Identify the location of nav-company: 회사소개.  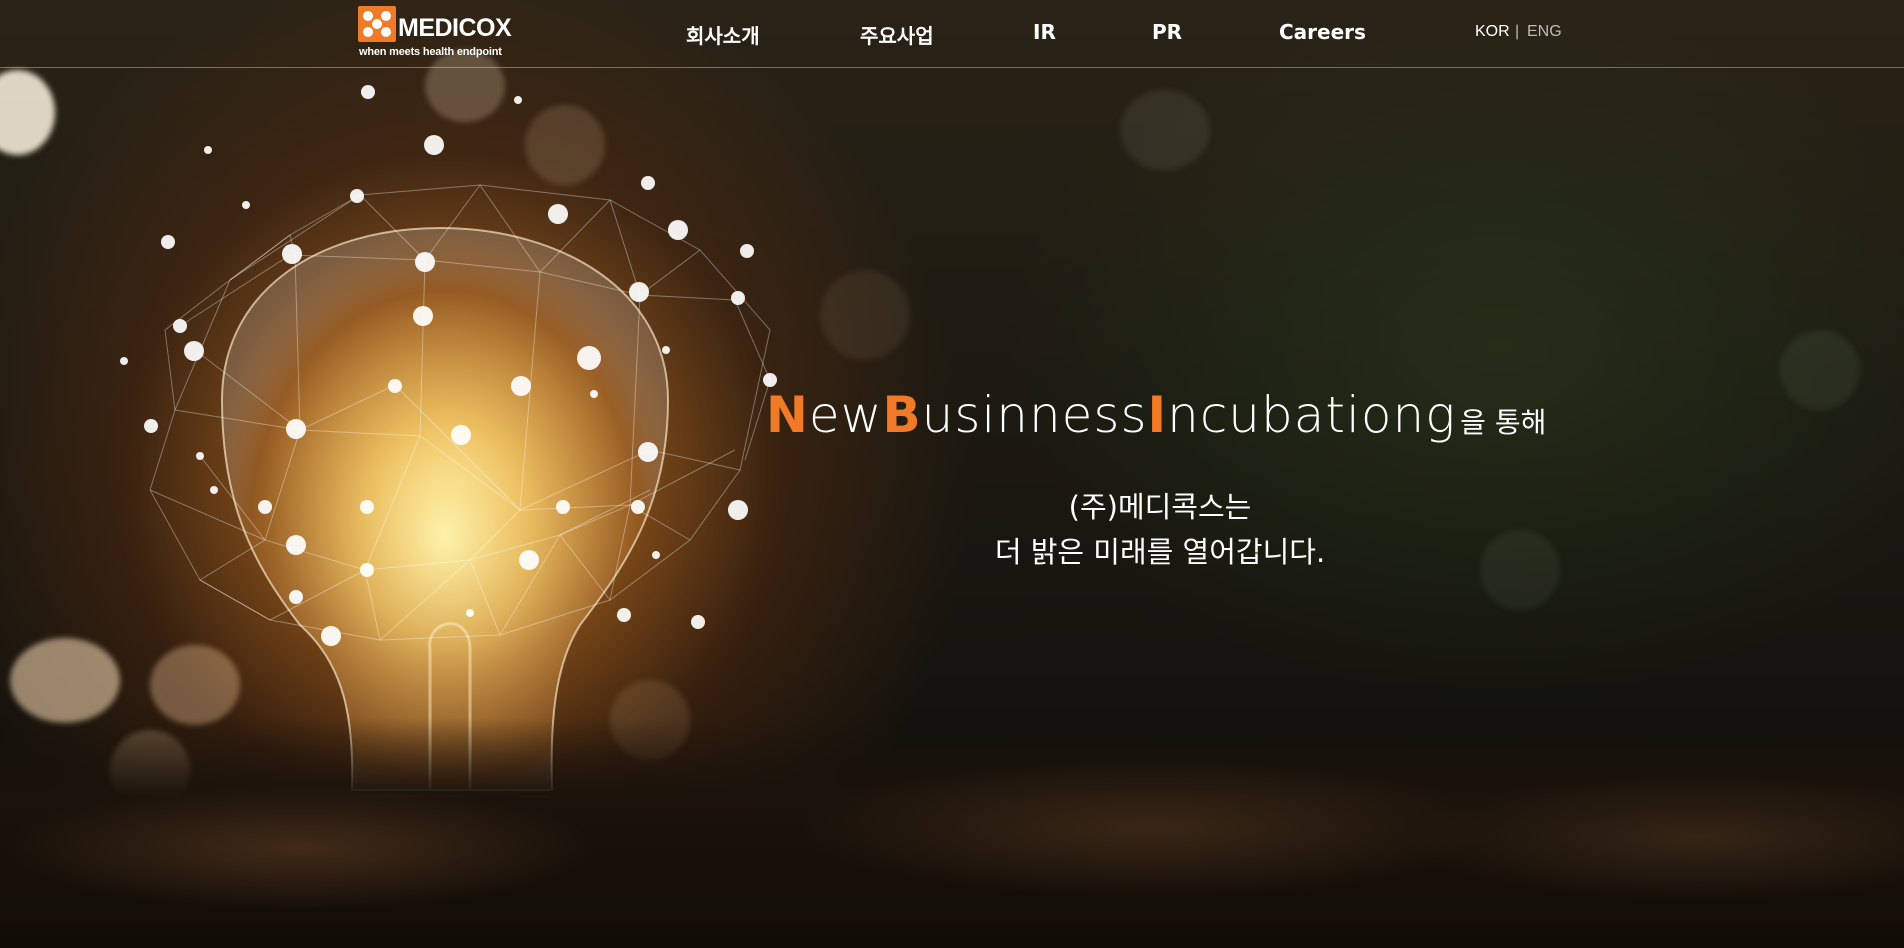
(723, 34).